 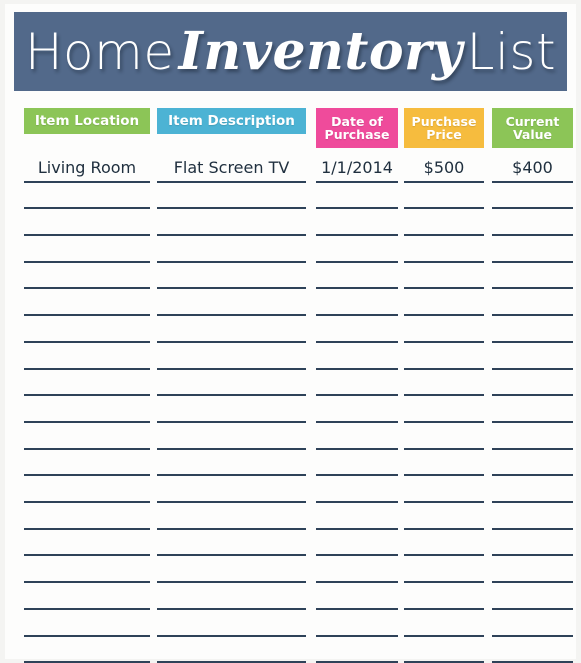 What do you see at coordinates (444, 169) in the screenshot?
I see `table-cell-price: $500` at bounding box center [444, 169].